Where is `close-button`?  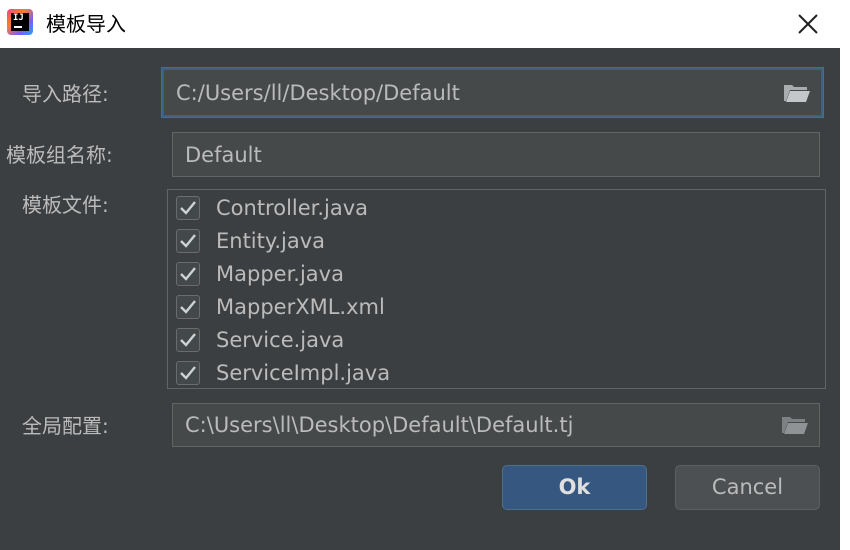 close-button is located at coordinates (808, 24).